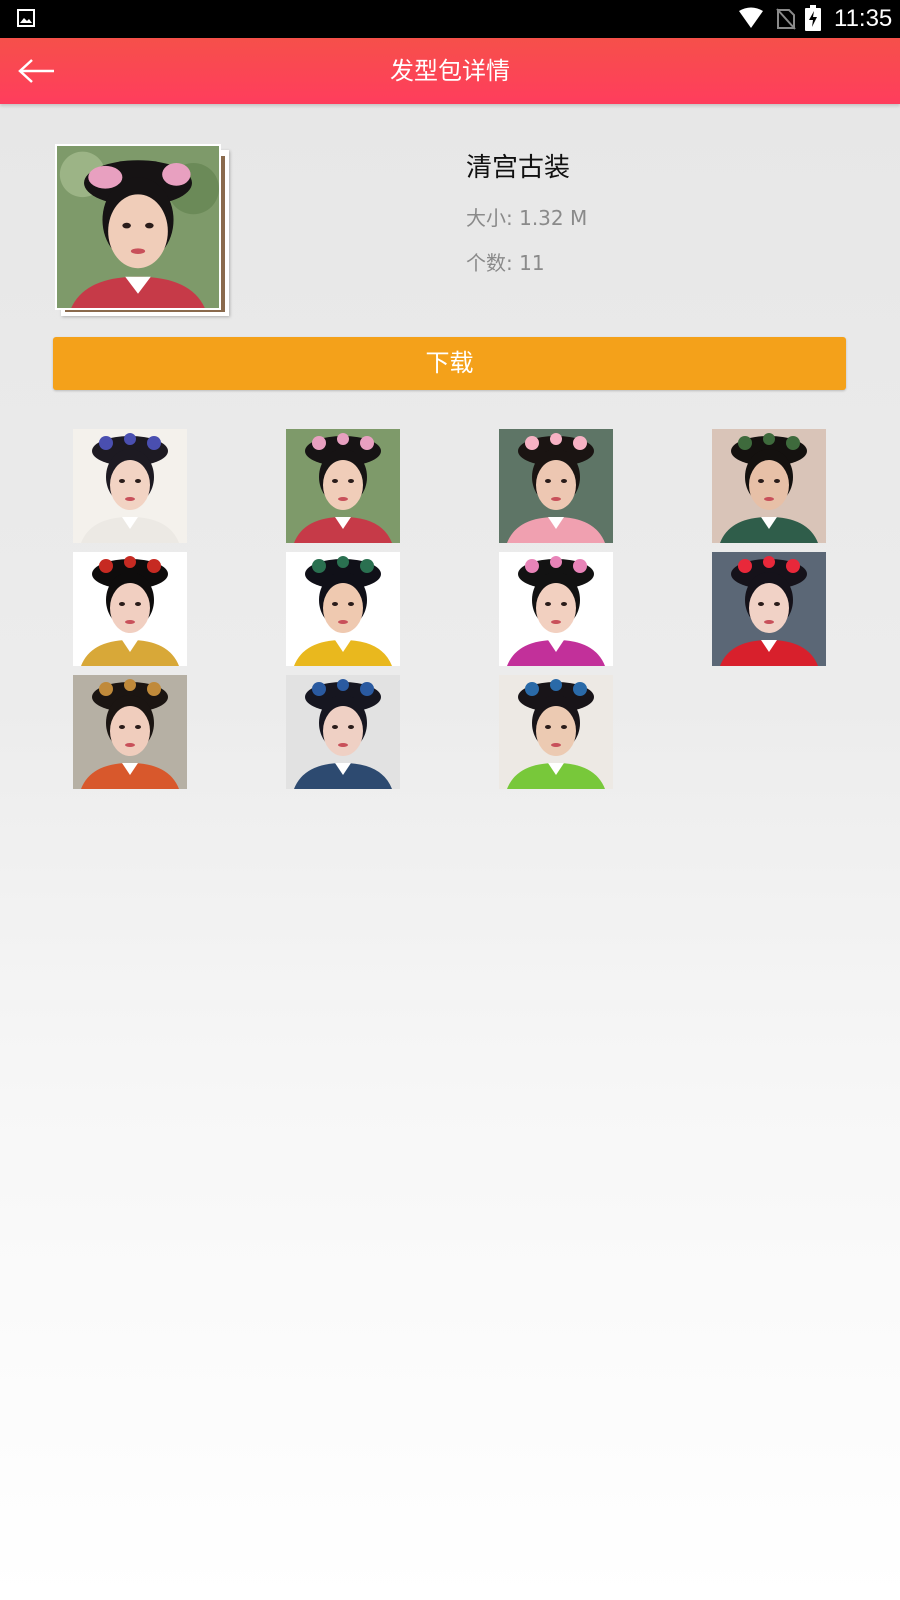 The image size is (900, 1600). I want to click on back-button, so click(37, 71).